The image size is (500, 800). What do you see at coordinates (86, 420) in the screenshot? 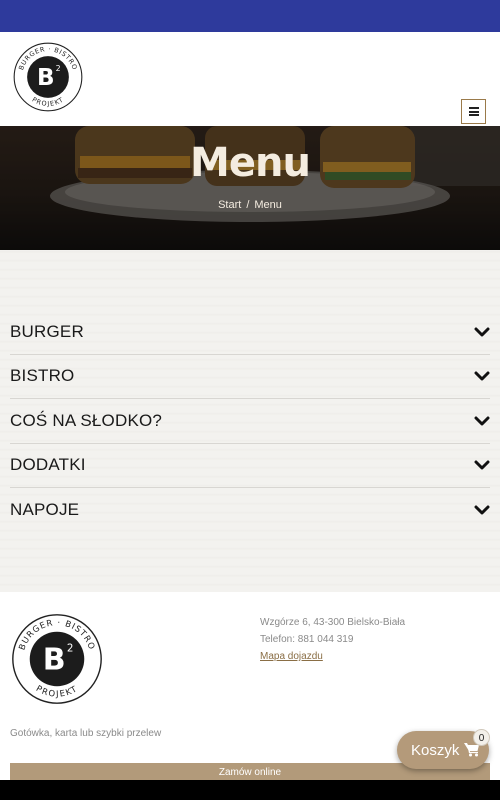
I see `accordion-label: COŚ NA SŁODKO?` at bounding box center [86, 420].